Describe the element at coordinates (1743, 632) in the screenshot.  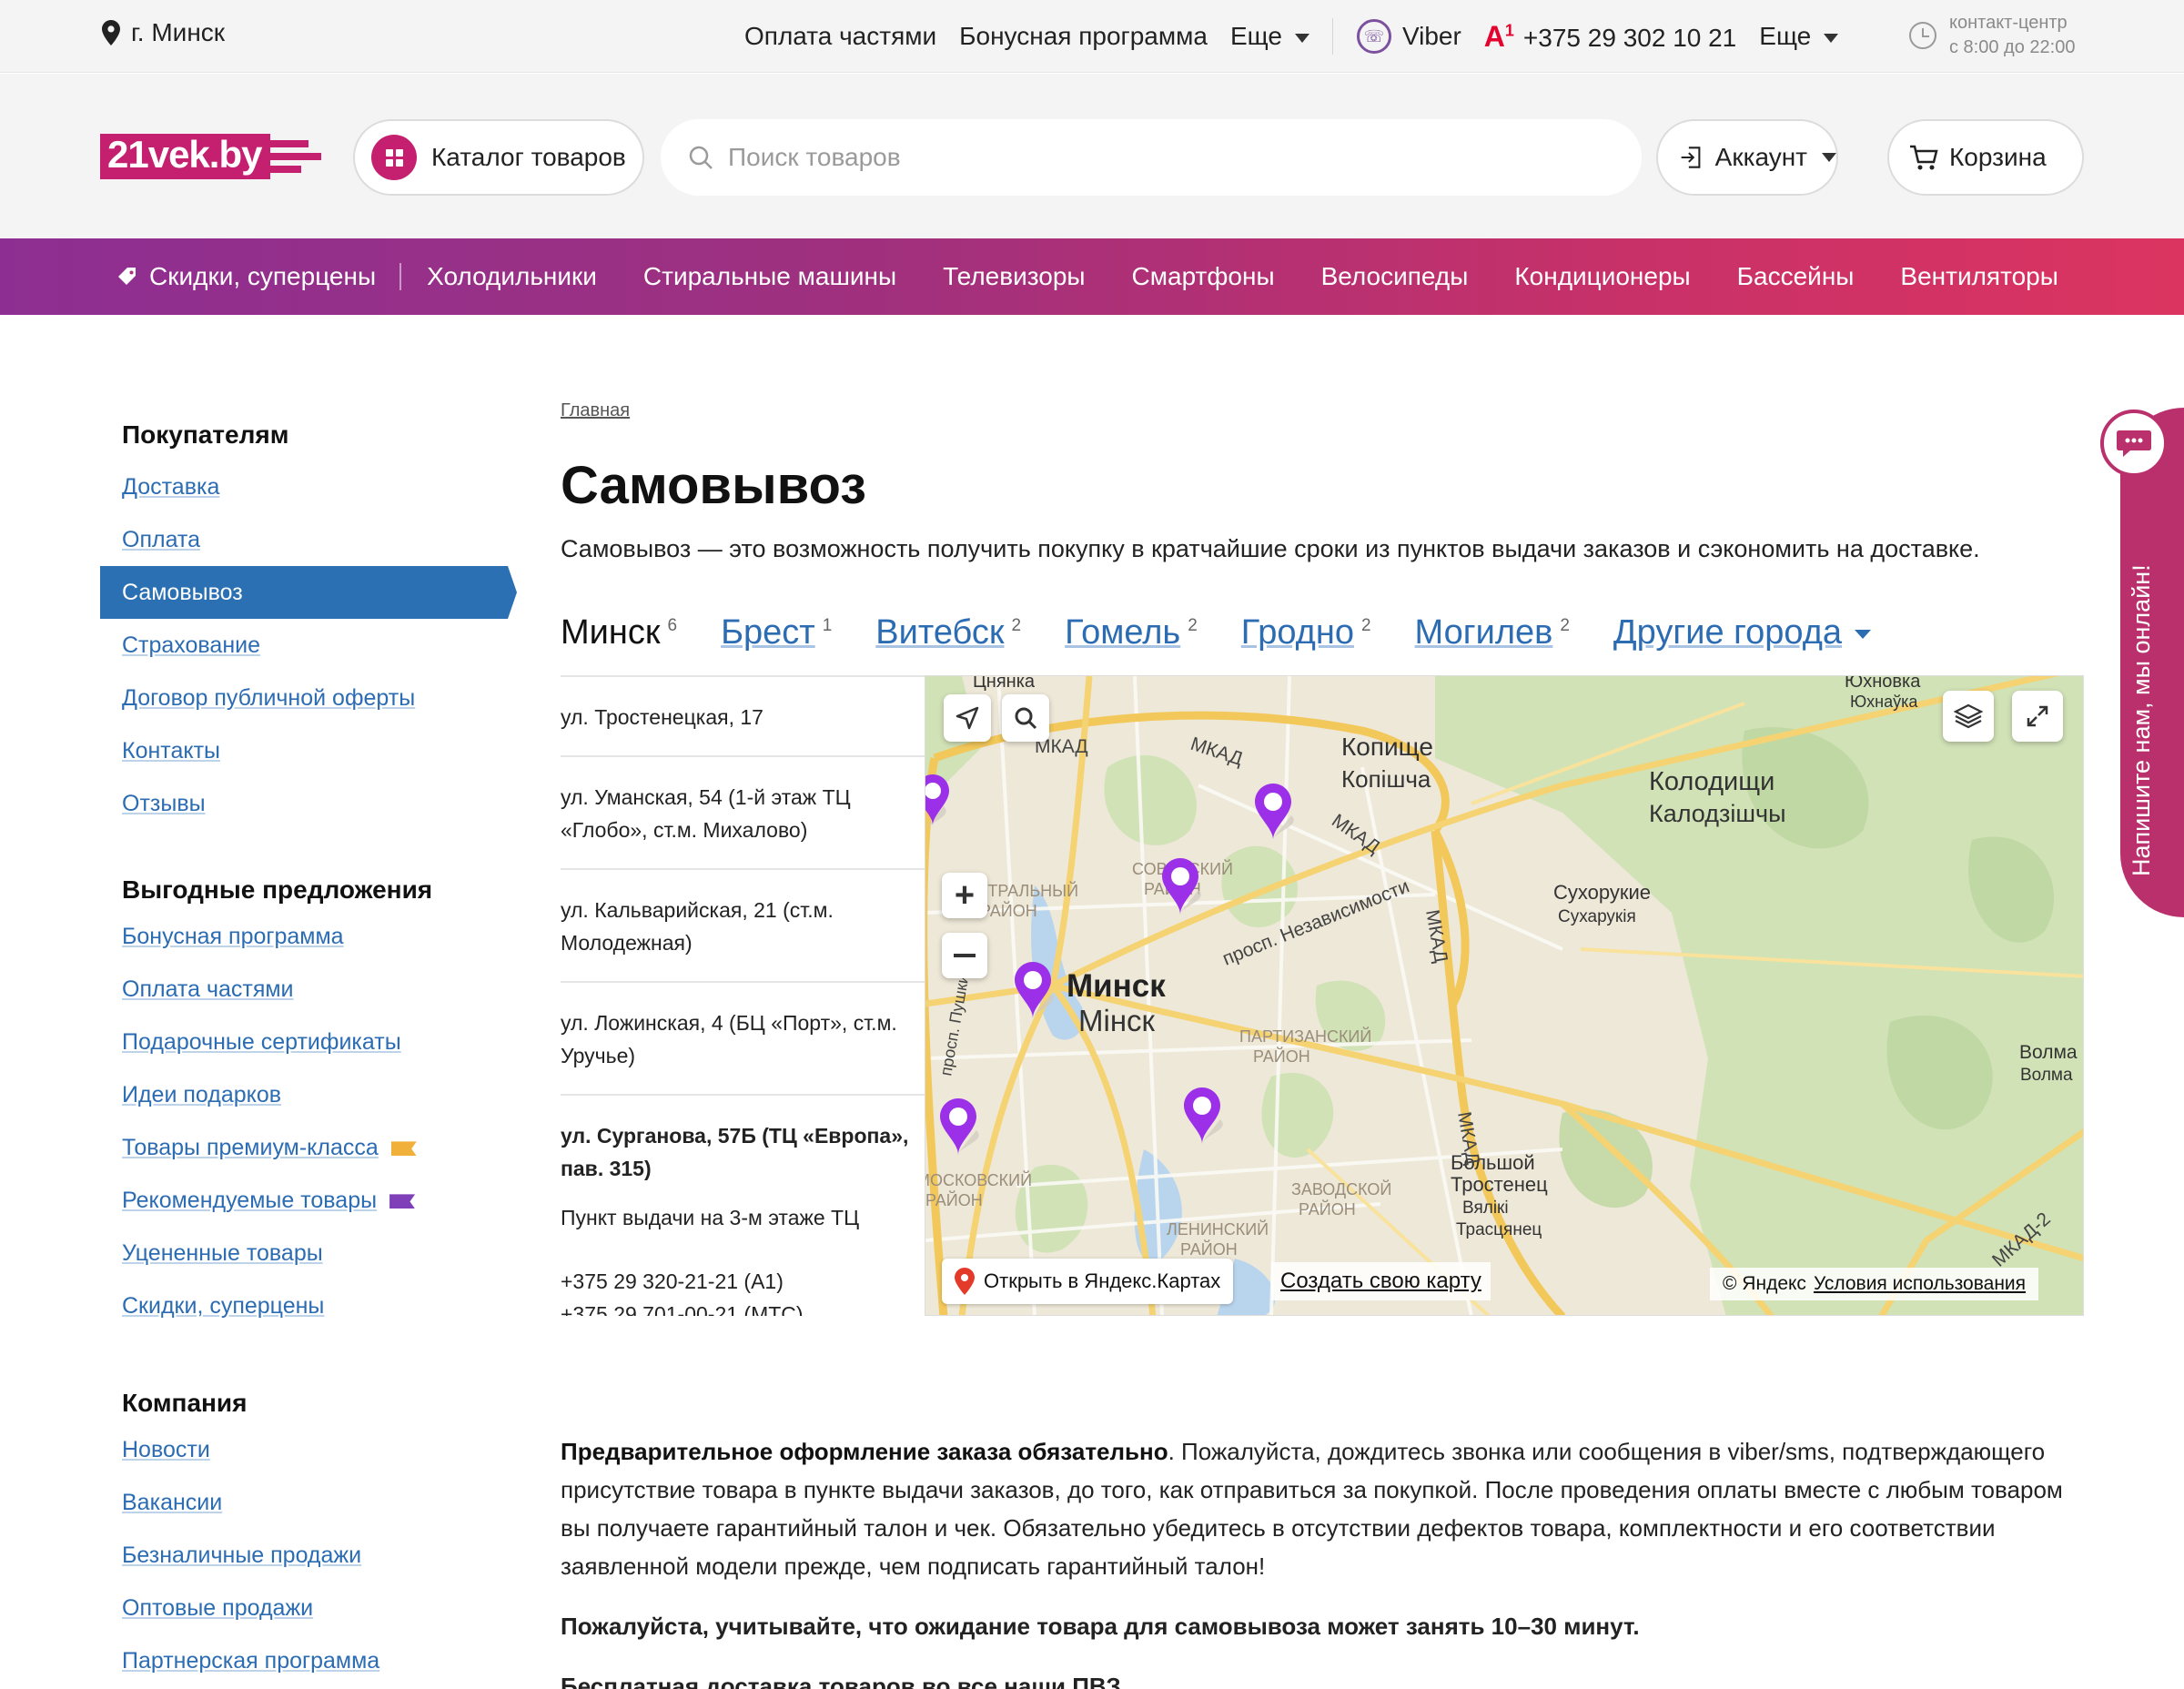
I see `tab-other-cities: Другие города` at that location.